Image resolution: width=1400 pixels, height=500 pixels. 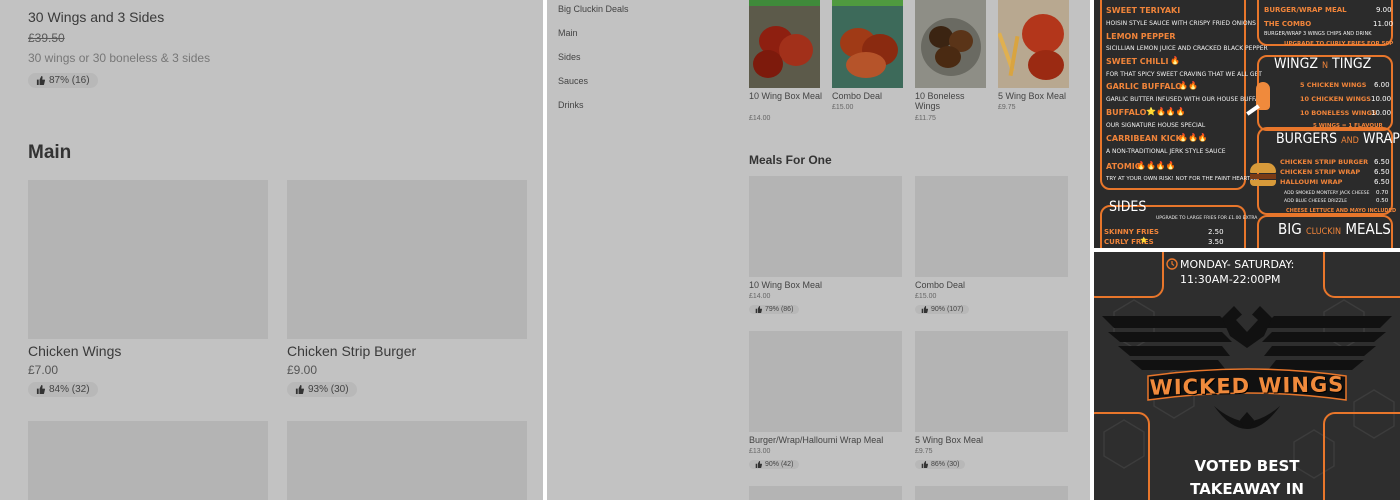 I want to click on burgers-and: AND, so click(x=1350, y=141).